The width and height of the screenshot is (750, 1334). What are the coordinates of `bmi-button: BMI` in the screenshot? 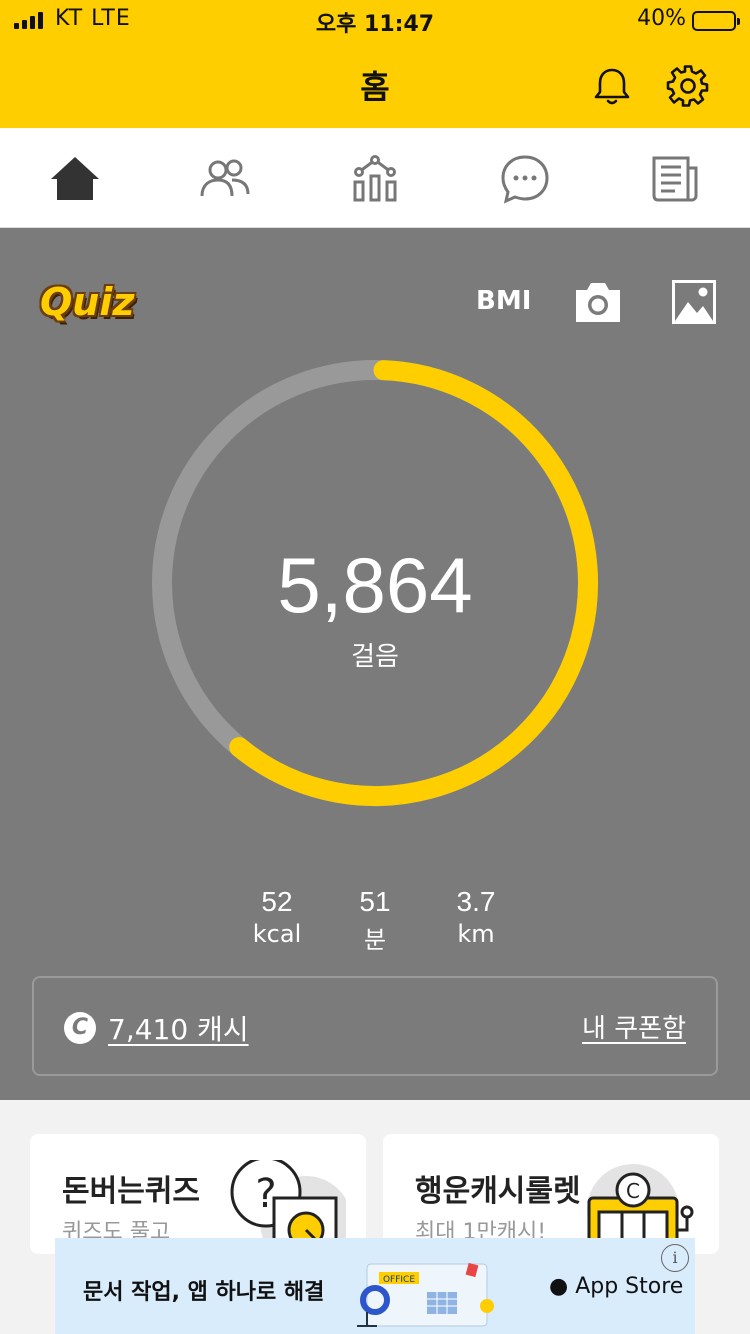 It's located at (503, 301).